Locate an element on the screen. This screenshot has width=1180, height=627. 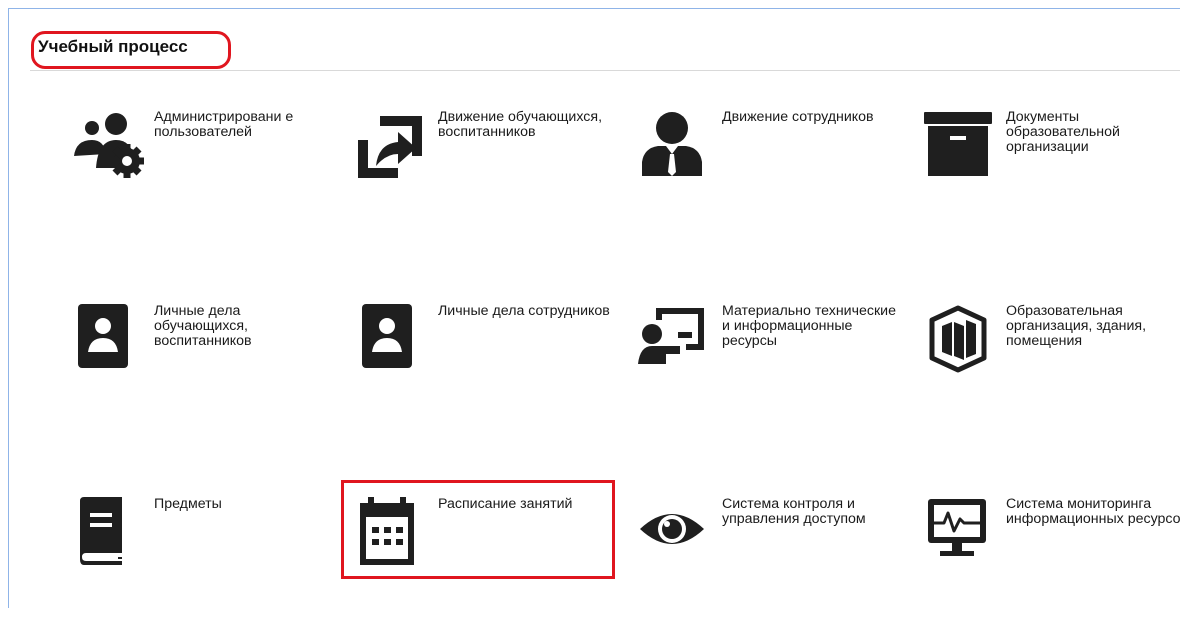
tile-label: Администрировани е пользователей is located at coordinates (224, 124).